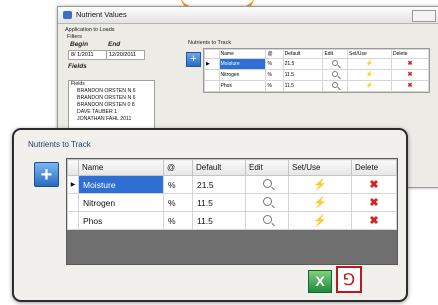  I want to click on nutrient-name-cell: Moisture, so click(121, 184).